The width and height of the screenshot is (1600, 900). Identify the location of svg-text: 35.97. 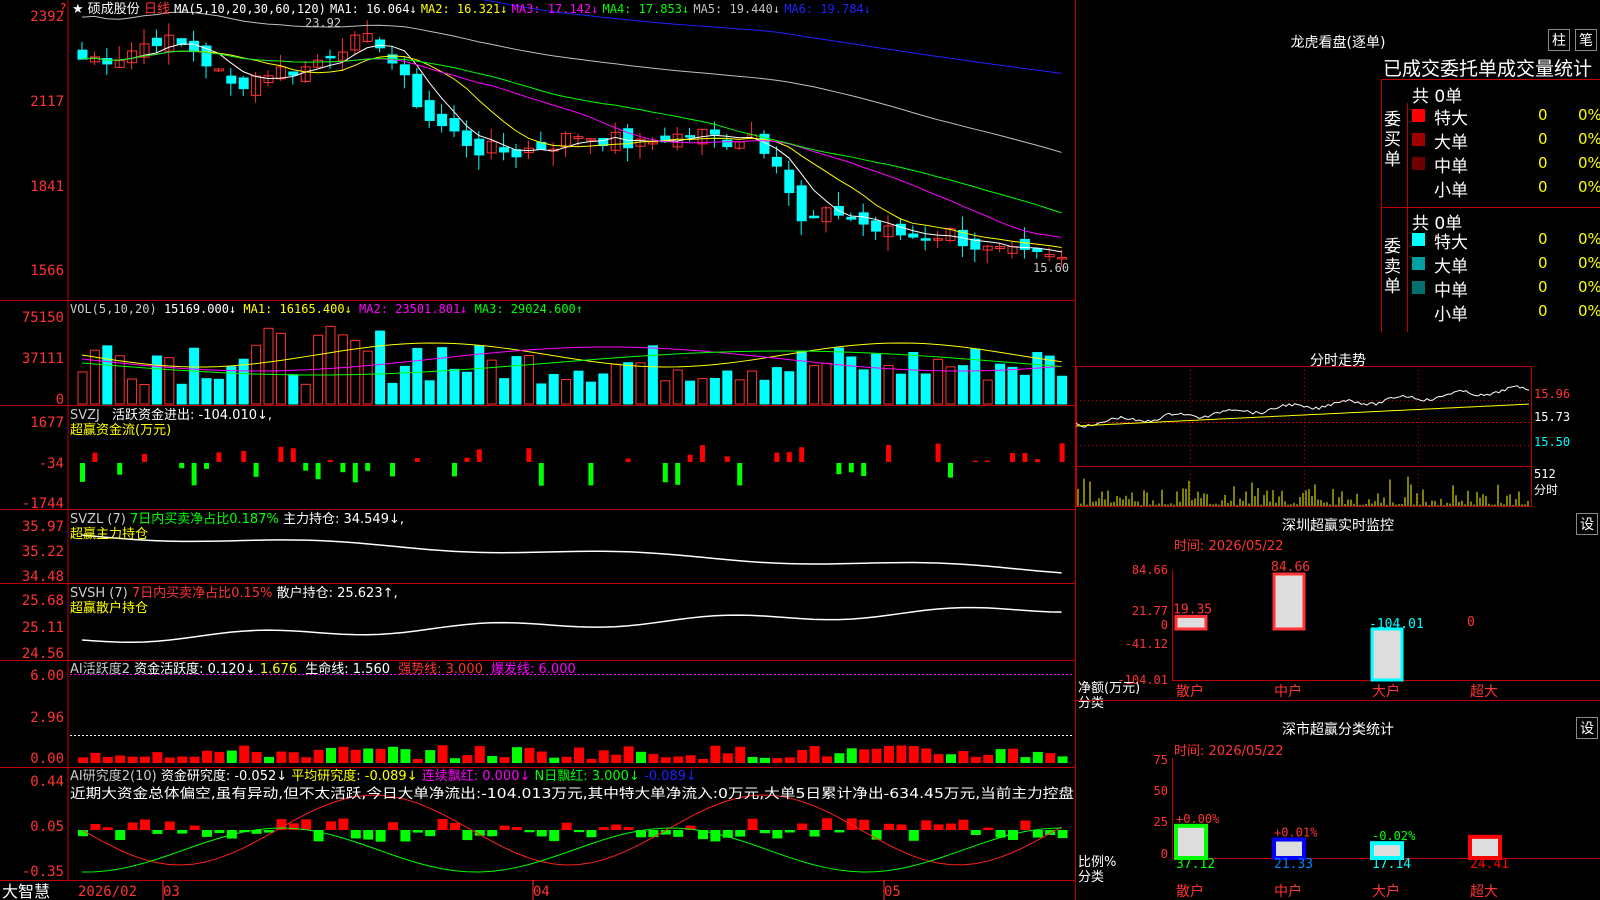
(43, 527).